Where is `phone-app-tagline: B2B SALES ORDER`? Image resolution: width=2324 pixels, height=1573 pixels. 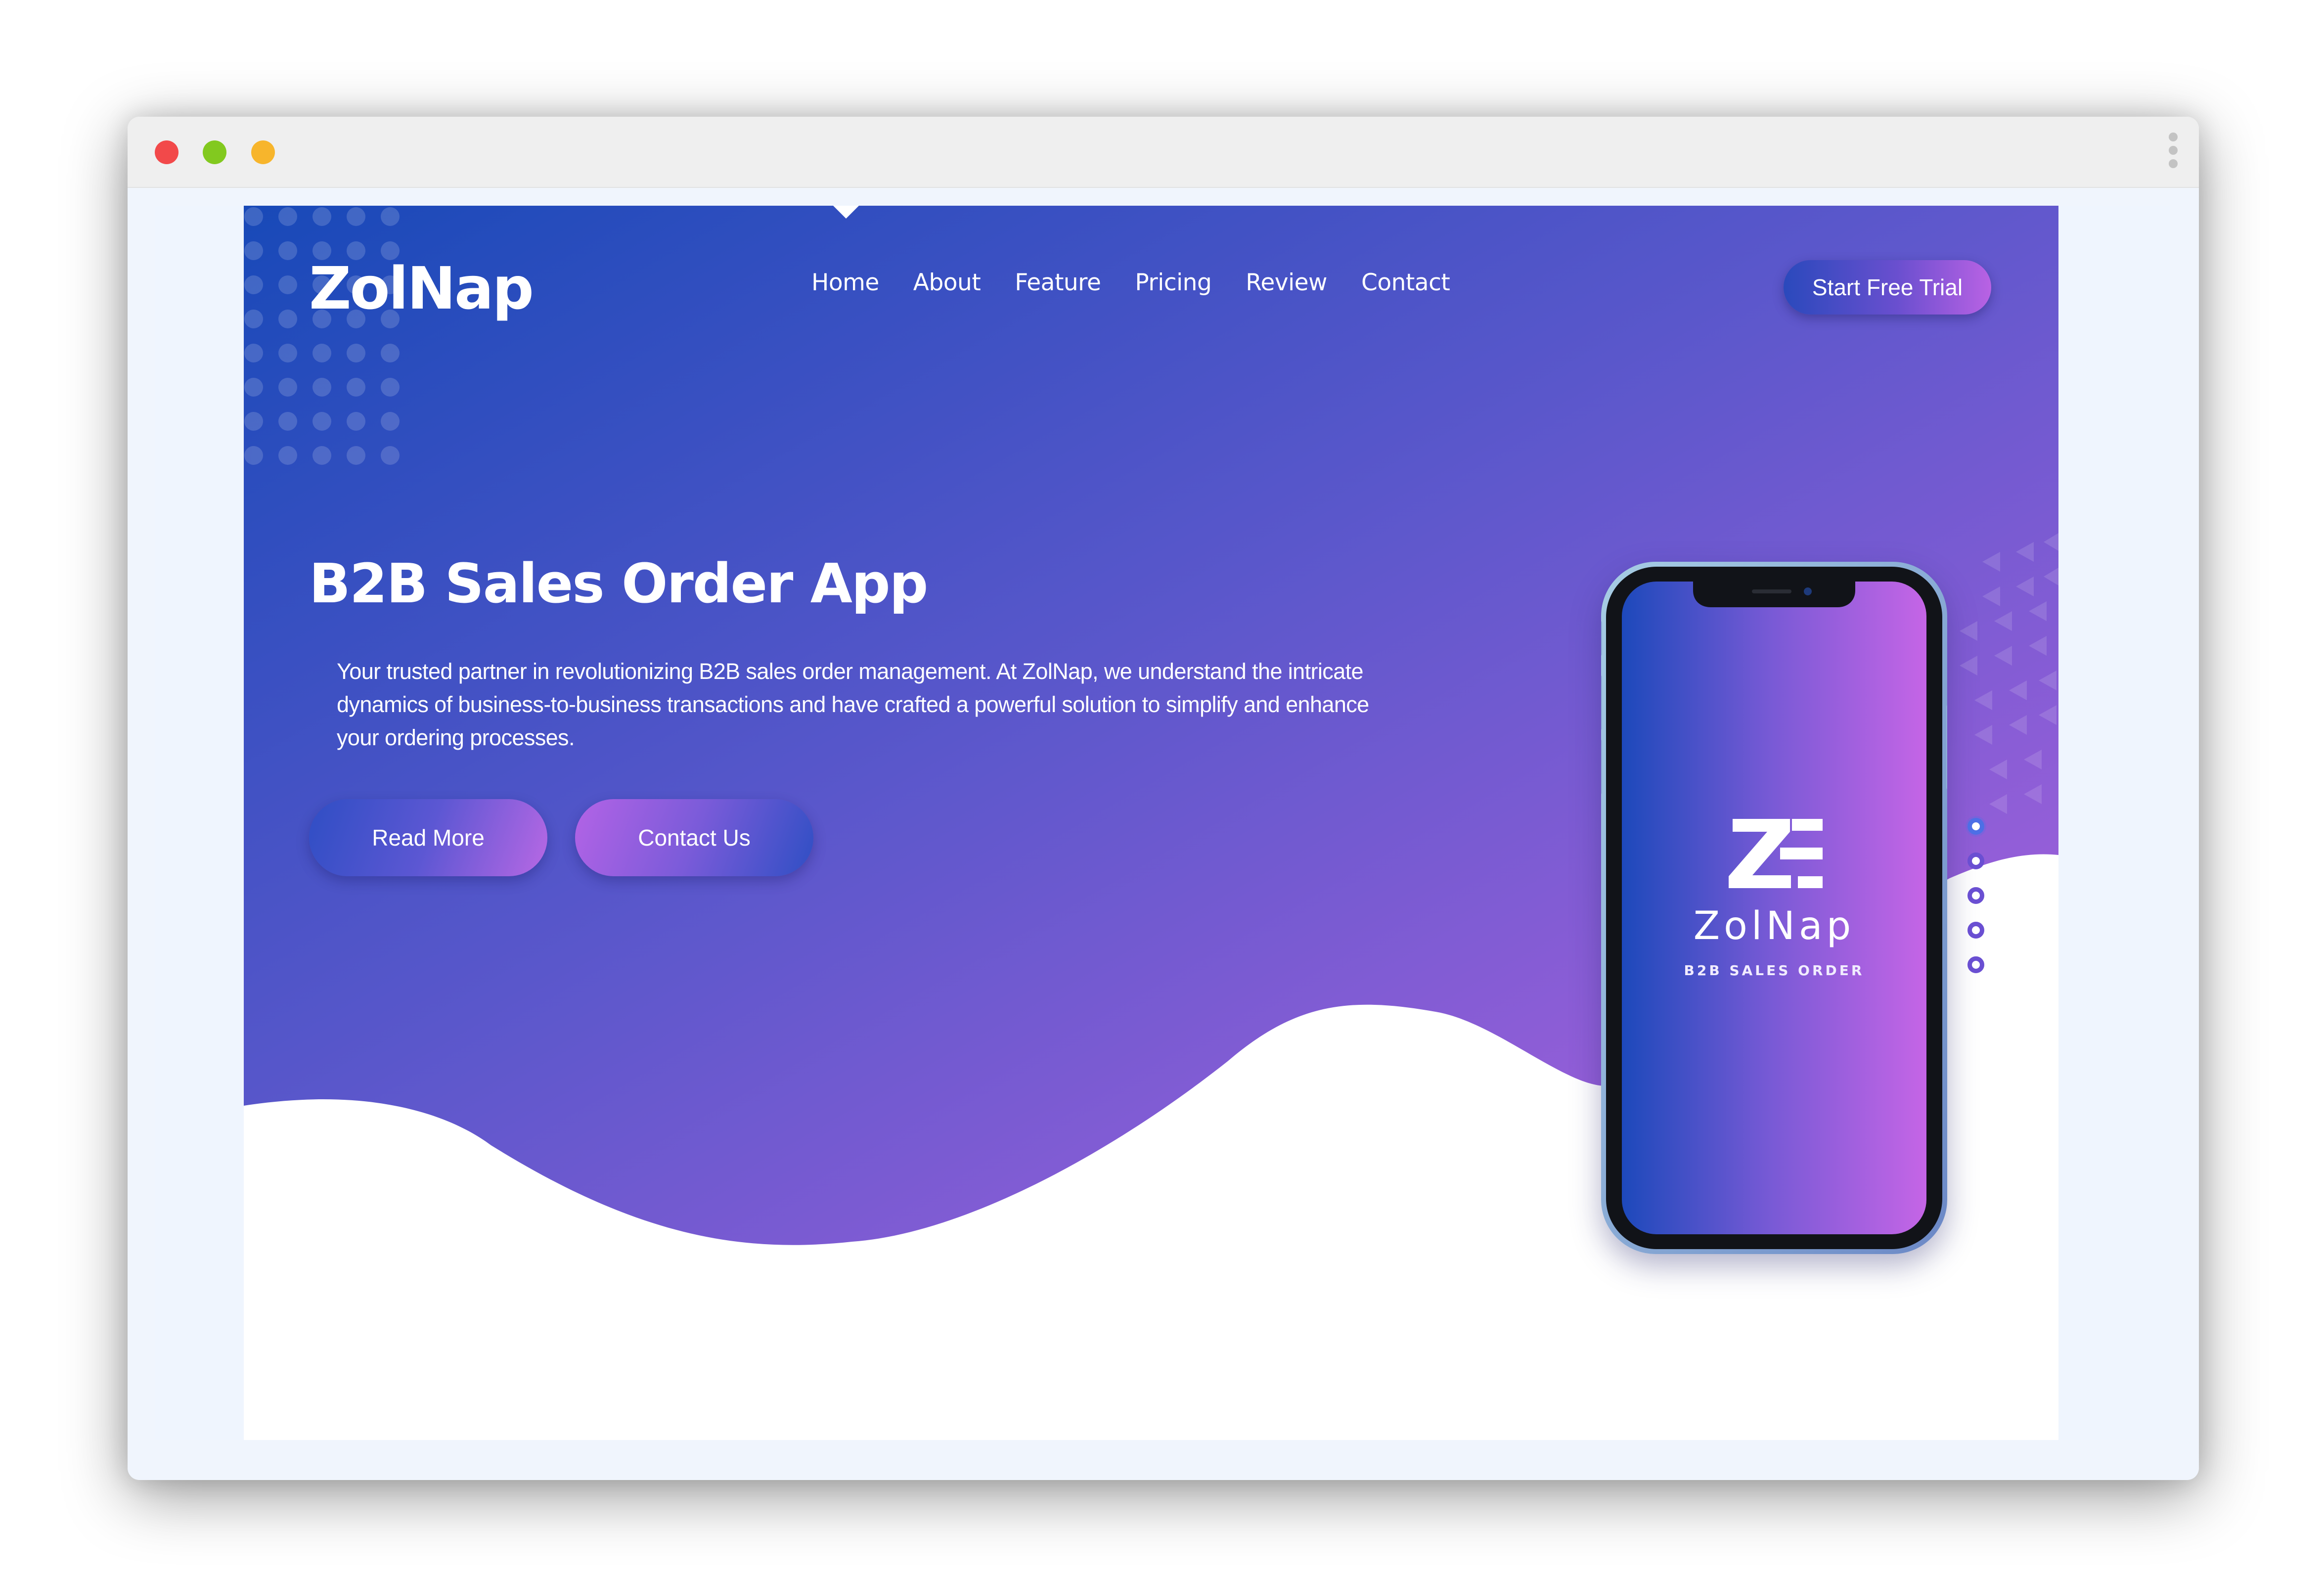
phone-app-tagline: B2B SALES ORDER is located at coordinates (1775, 970).